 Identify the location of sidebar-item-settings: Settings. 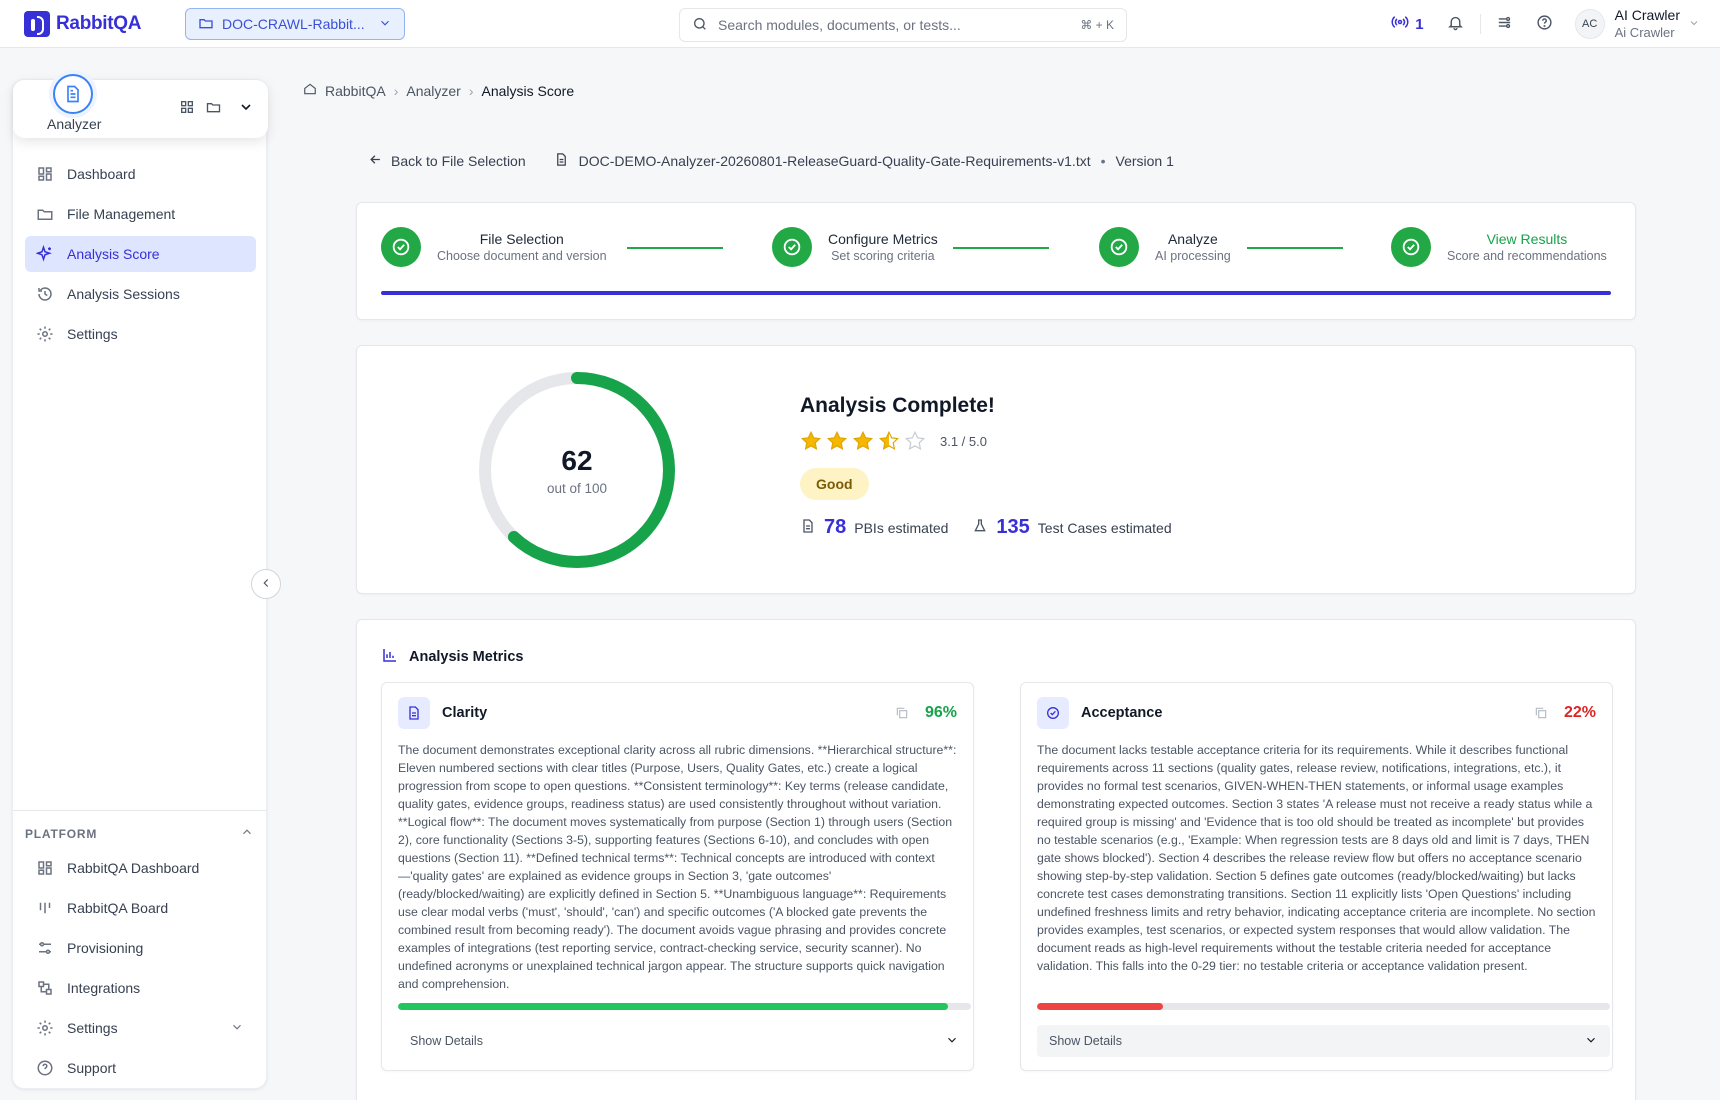
(140, 334).